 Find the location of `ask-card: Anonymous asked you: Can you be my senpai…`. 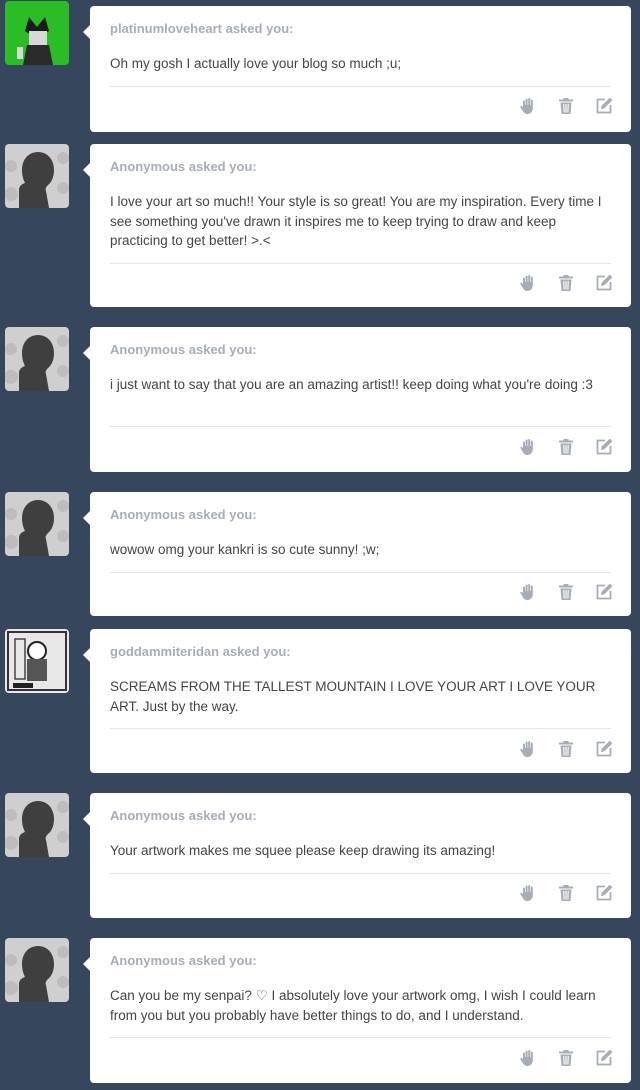

ask-card: Anonymous asked you: Can you be my senpai… is located at coordinates (357, 1010).